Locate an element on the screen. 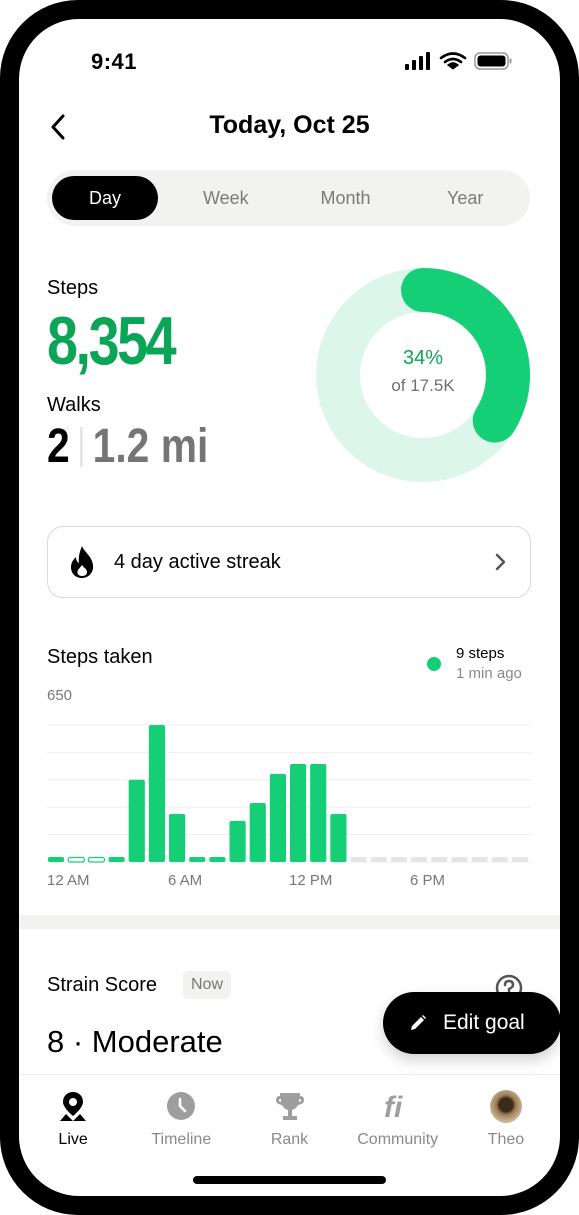 Image resolution: width=579 pixels, height=1215 pixels. svg-text: fi is located at coordinates (393, 1106).